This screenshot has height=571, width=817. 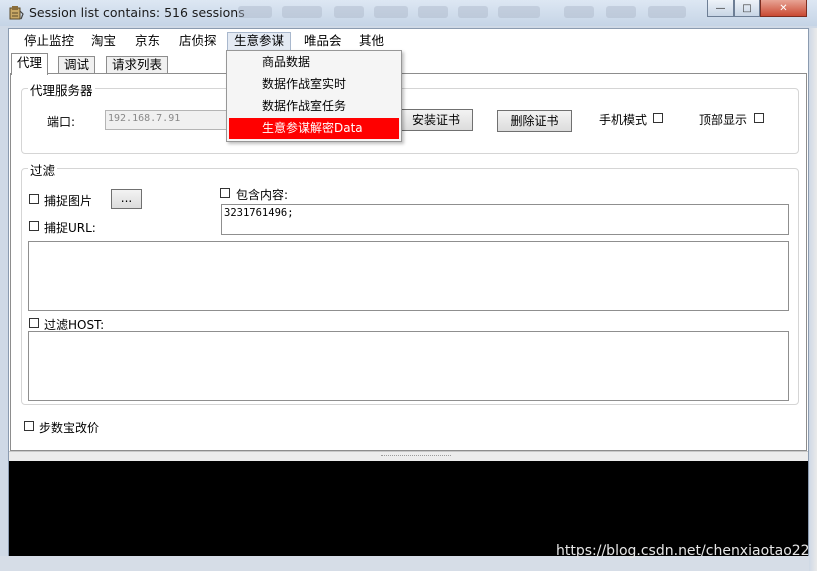 I want to click on dropdown-warroom-realtime: 数据作战室实时, so click(x=314, y=84).